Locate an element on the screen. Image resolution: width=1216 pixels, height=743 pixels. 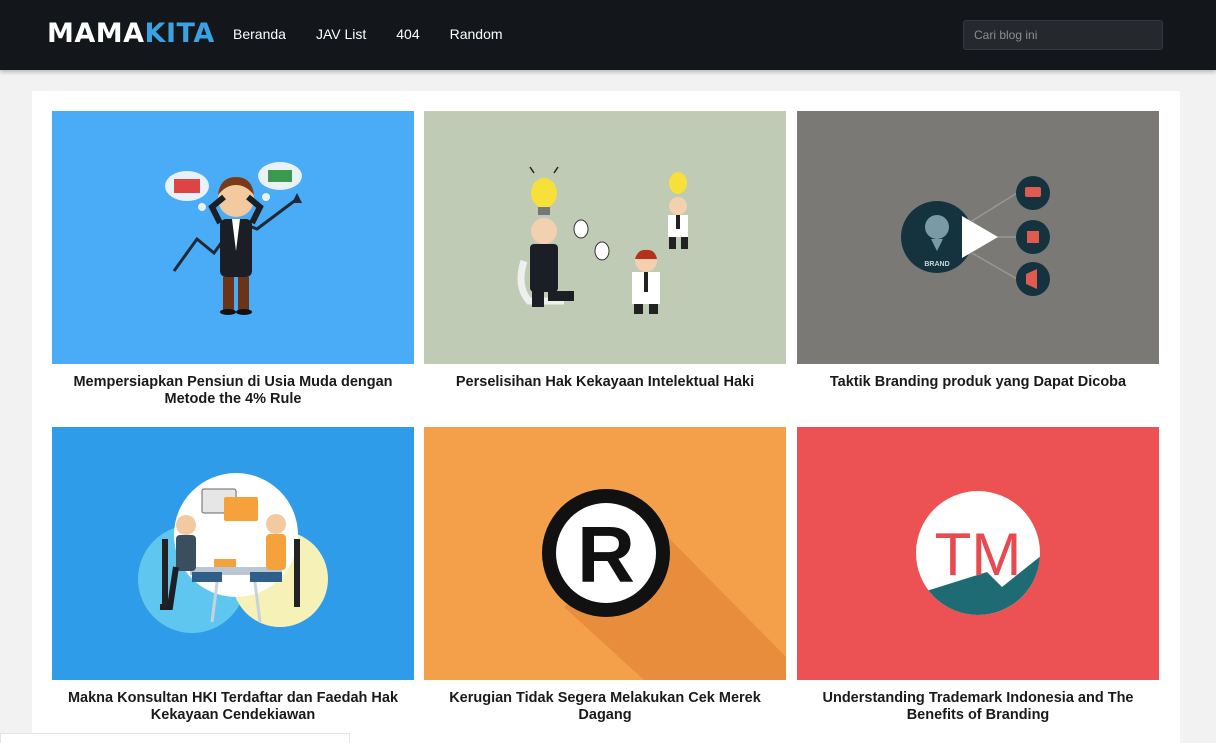
nav-link-beranda: Beranda is located at coordinates (259, 34).